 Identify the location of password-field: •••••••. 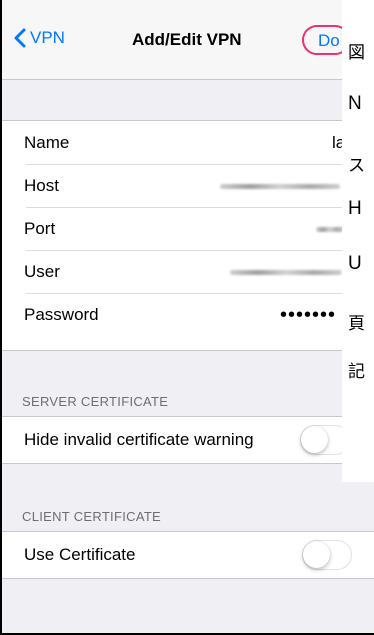
(308, 315).